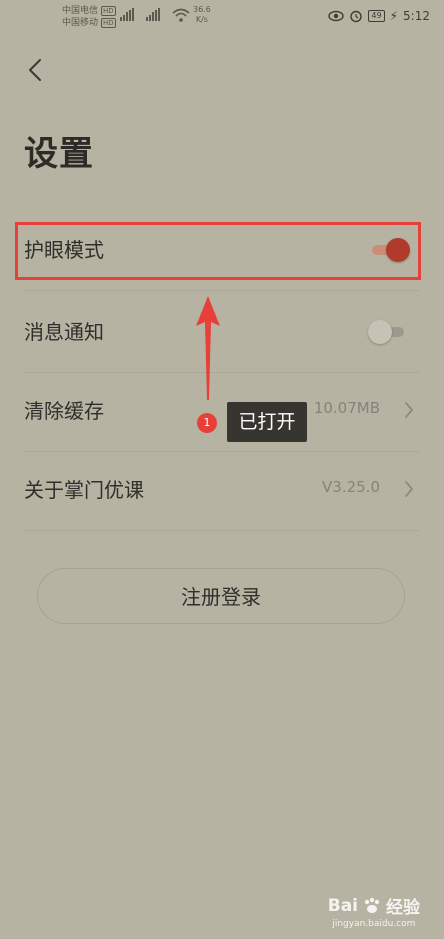 This screenshot has width=444, height=939. Describe the element at coordinates (222, 491) in the screenshot. I see `settings-row-about: 关于掌门优课 V3.25.0` at that location.